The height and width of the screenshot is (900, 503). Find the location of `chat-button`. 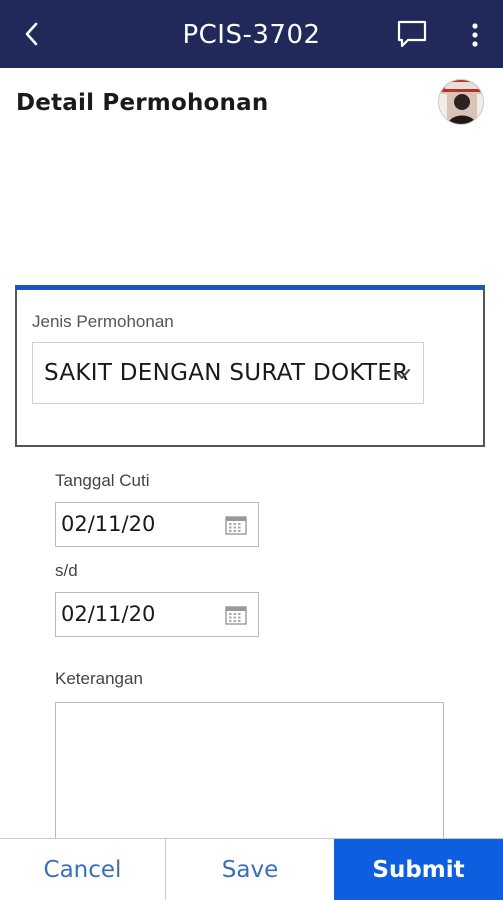

chat-button is located at coordinates (412, 35).